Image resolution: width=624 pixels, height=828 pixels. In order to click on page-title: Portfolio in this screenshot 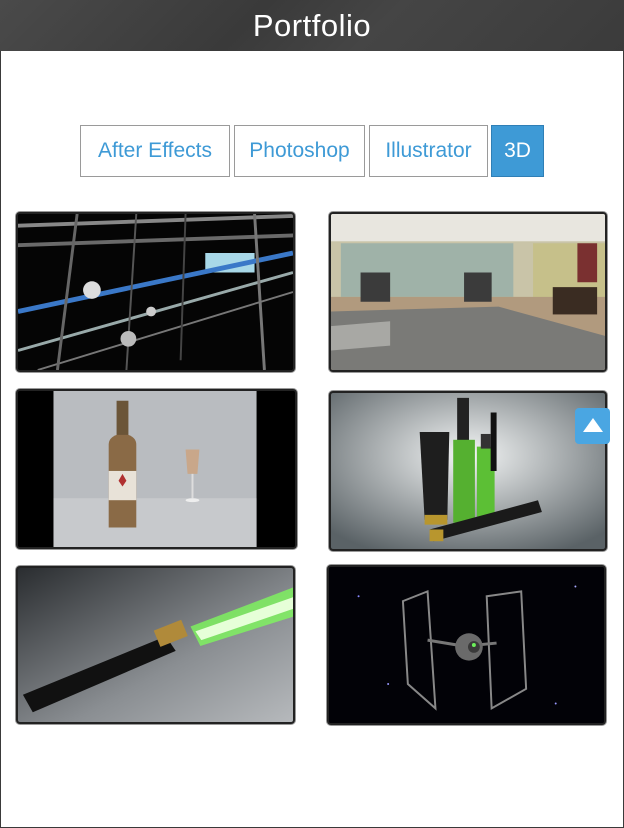, I will do `click(312, 25)`.